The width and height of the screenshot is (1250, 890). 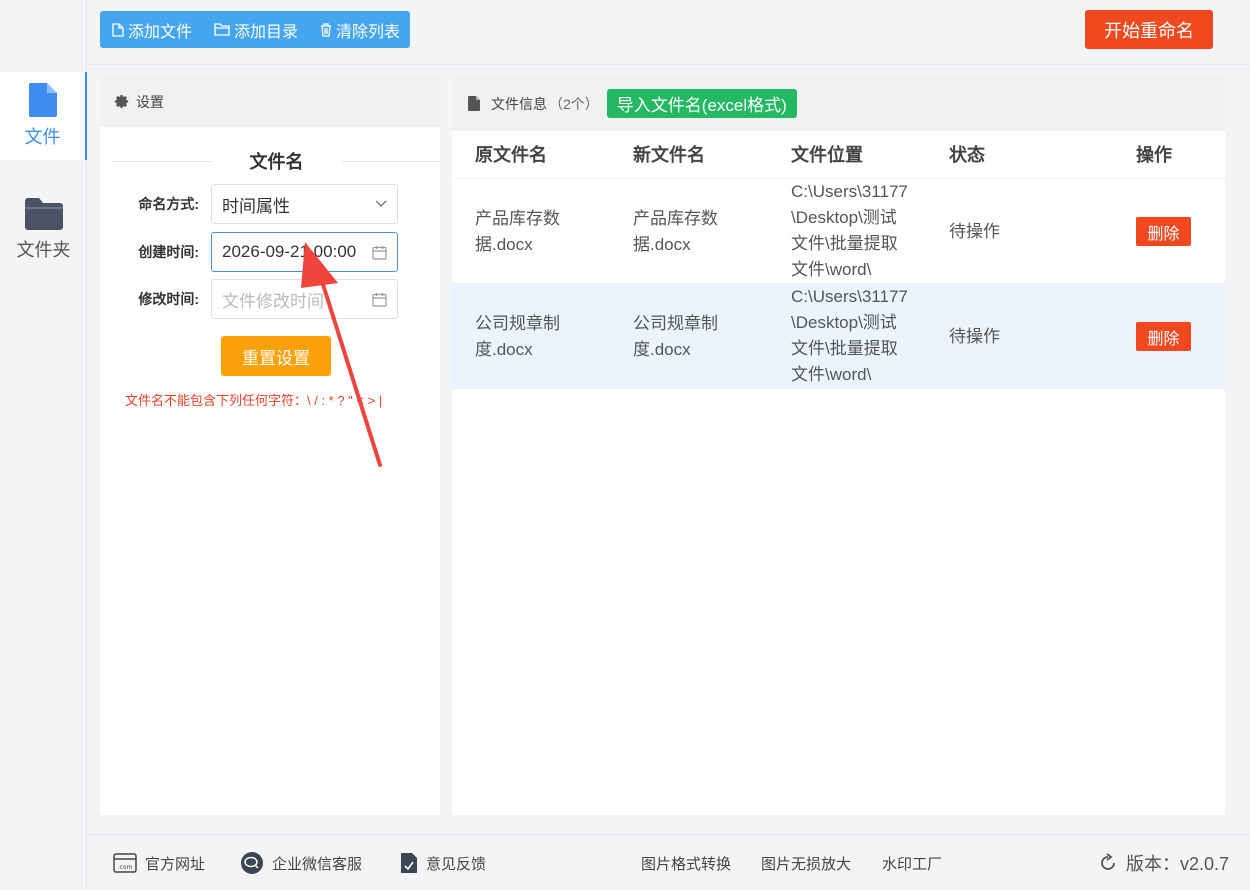 What do you see at coordinates (118, 29) in the screenshot?
I see `file-outline-icon` at bounding box center [118, 29].